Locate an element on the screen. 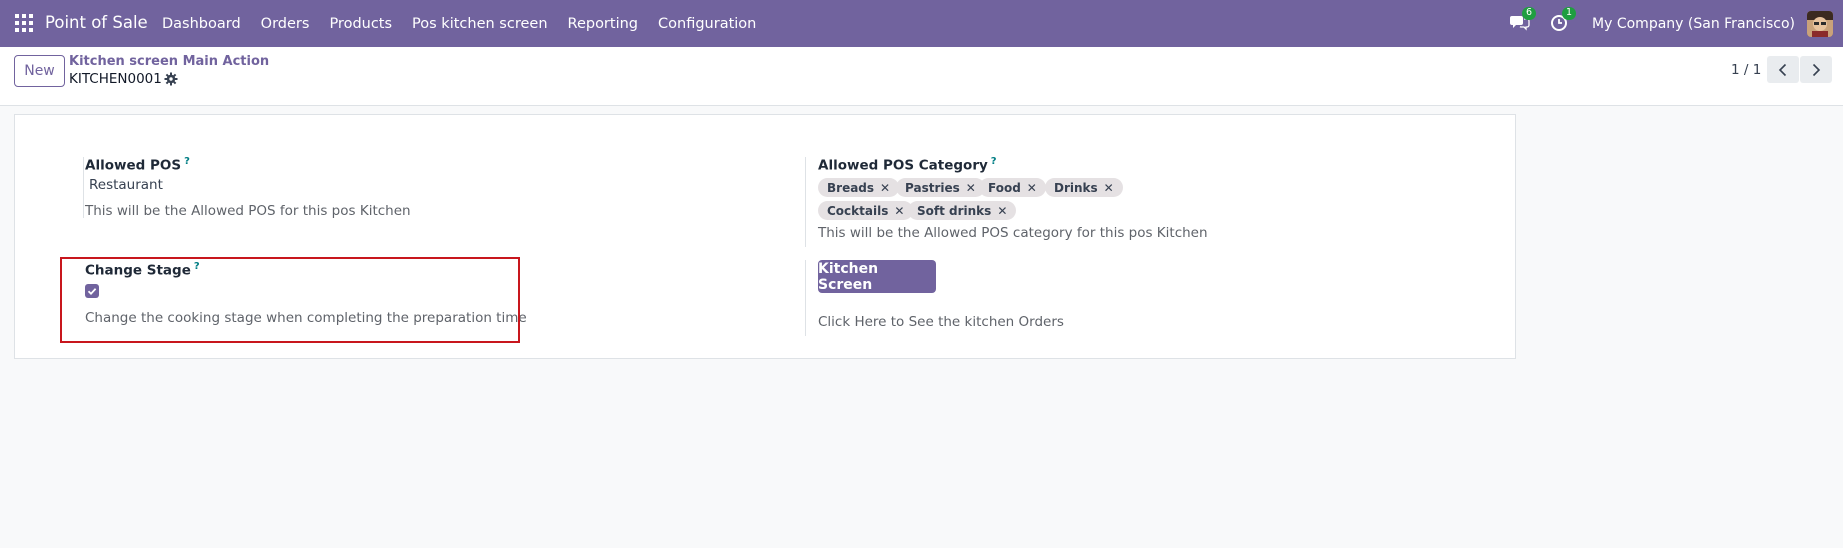 This screenshot has height=548, width=1843. activities-systray: 1 is located at coordinates (1563, 20).